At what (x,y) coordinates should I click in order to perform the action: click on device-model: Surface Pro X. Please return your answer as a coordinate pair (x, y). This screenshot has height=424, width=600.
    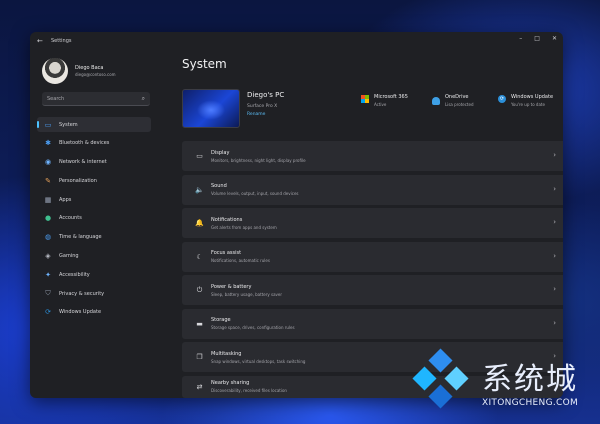
    Looking at the image, I should click on (262, 106).